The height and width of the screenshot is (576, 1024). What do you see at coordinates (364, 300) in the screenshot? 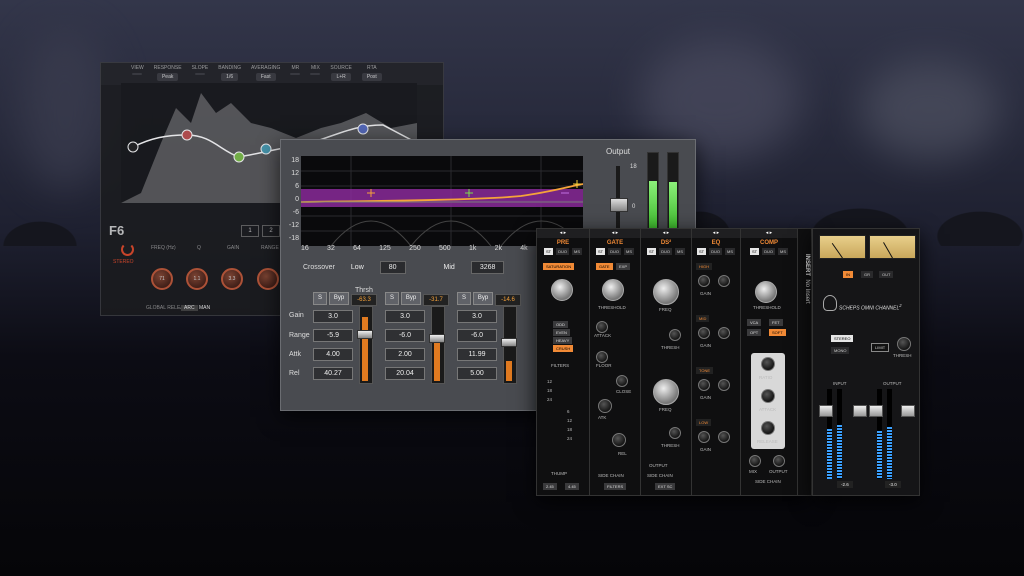
I see `band-threshold-value: -63.3` at bounding box center [364, 300].